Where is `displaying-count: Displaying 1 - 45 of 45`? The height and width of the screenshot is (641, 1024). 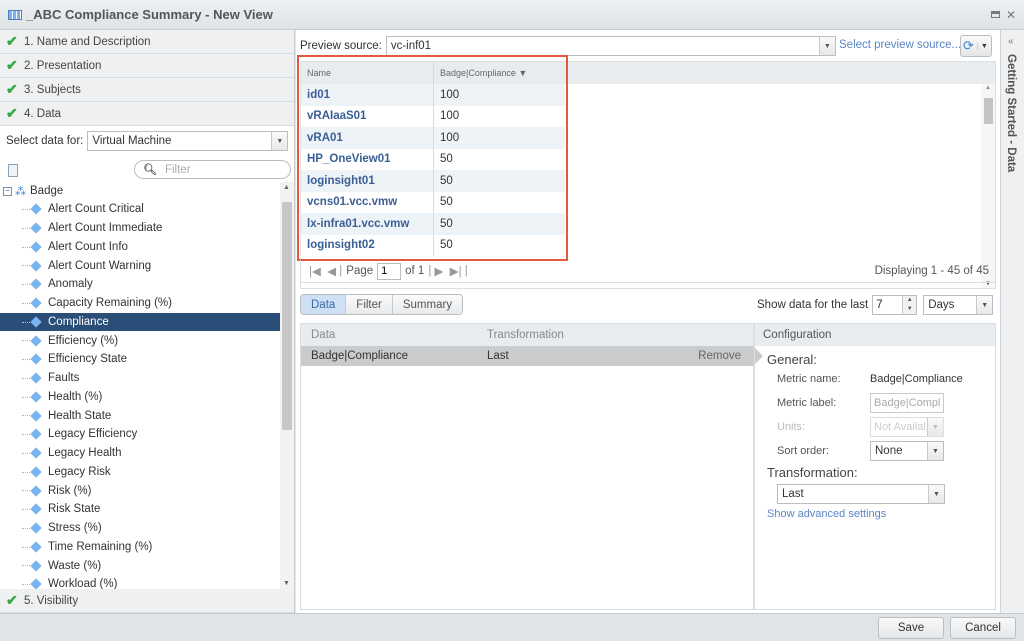
displaying-count: Displaying 1 - 45 of 45 is located at coordinates (931, 271).